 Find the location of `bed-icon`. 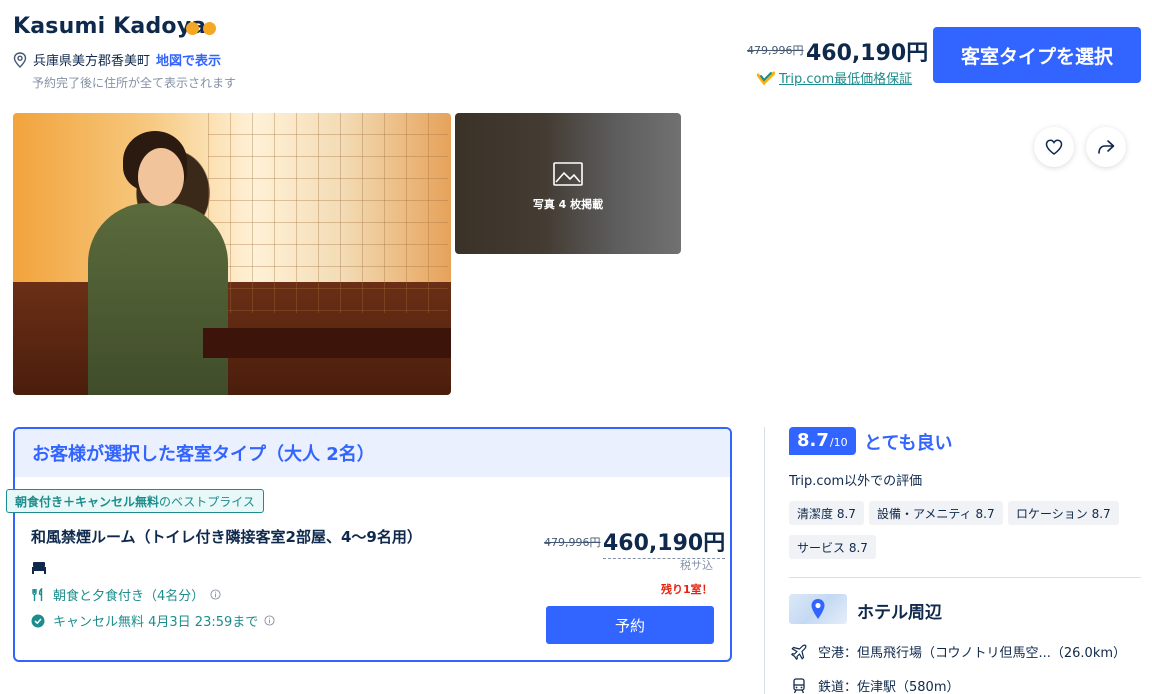

bed-icon is located at coordinates (39, 568).